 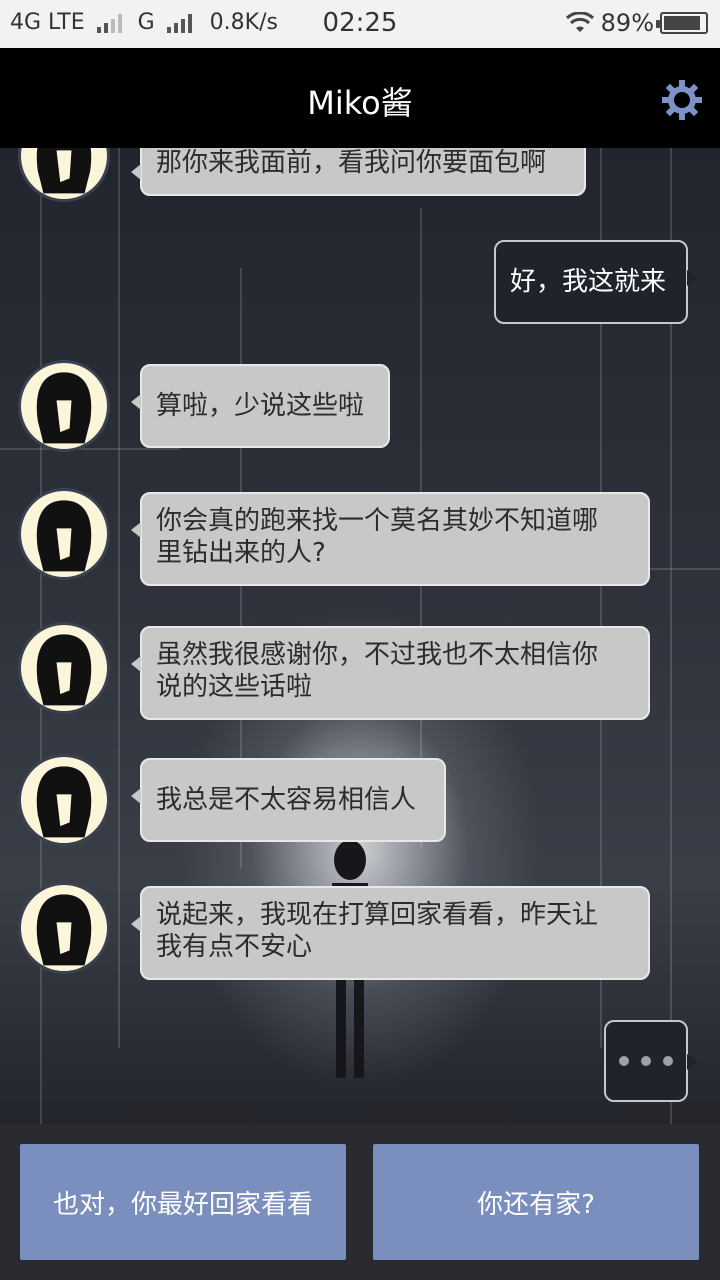 What do you see at coordinates (390, 539) in the screenshot?
I see `message-bubble: 你会真的跑来找一个莫名其妙不知道哪 里钻出来的人?` at bounding box center [390, 539].